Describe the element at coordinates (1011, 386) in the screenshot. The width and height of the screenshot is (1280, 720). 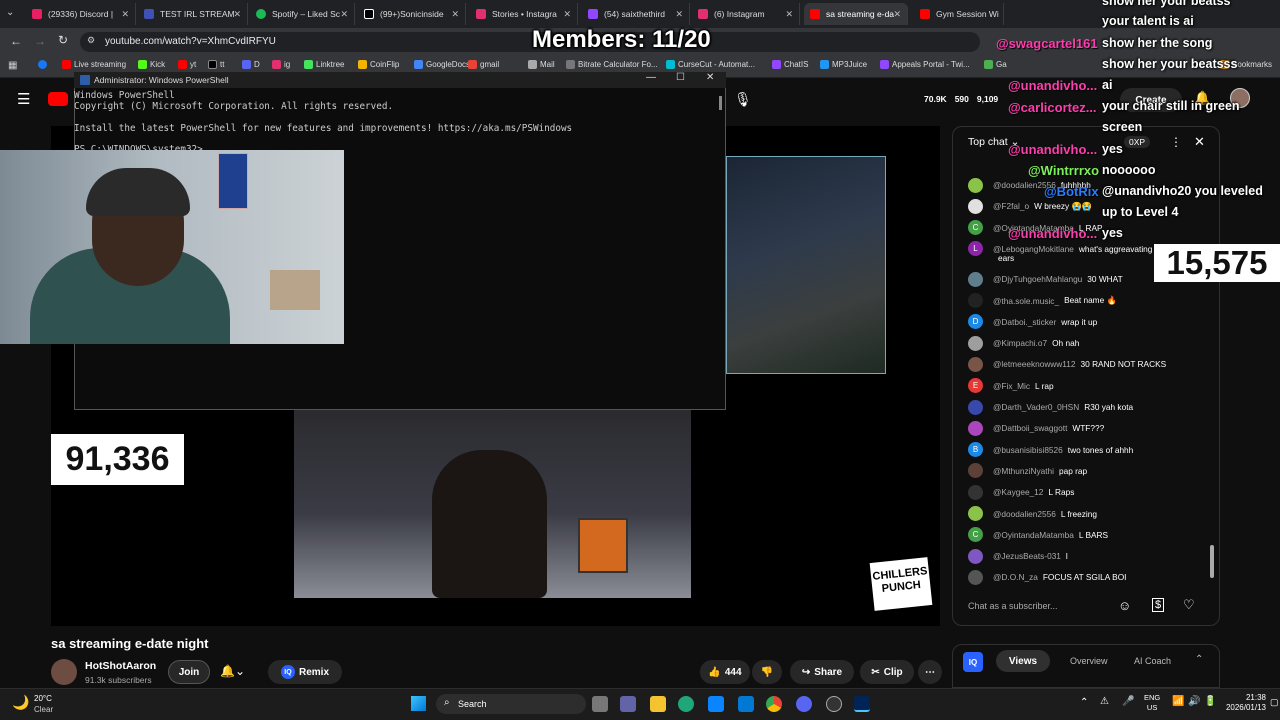
I see `chat-username: @Fix_Mic` at that location.